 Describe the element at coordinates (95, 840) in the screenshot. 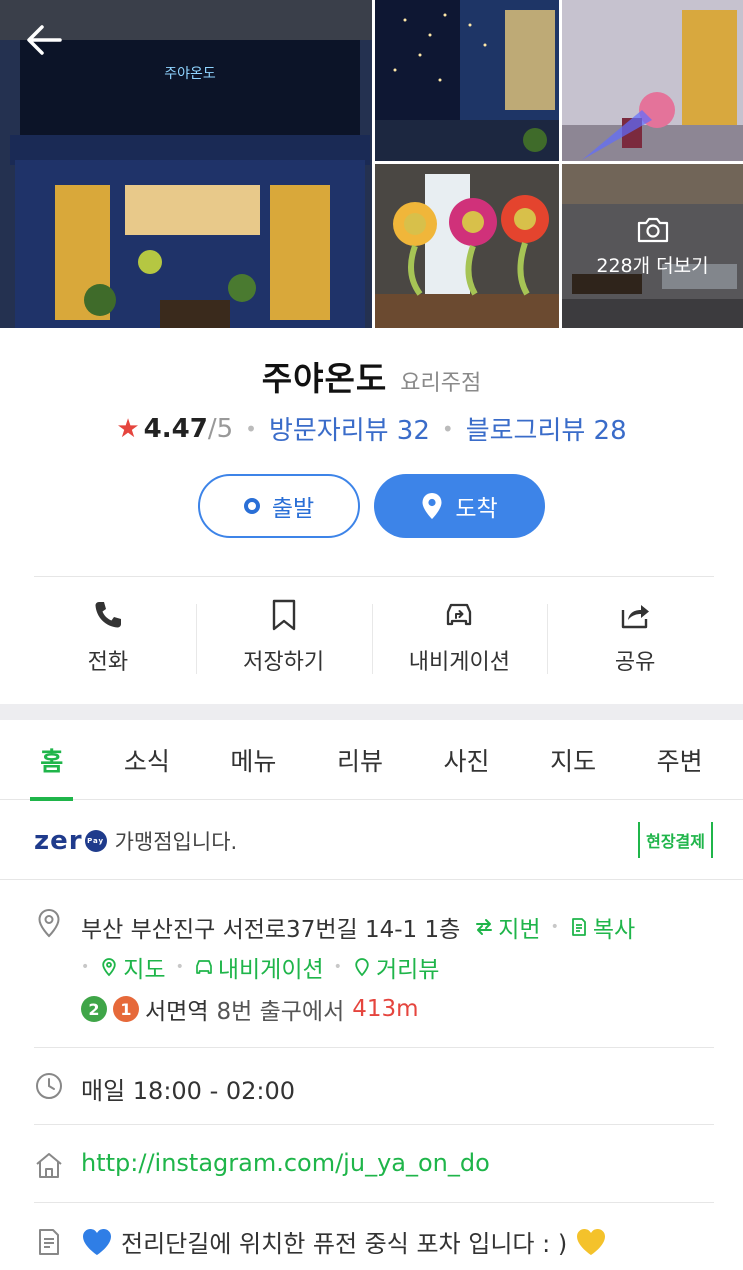

I see `zeropay-pay-badge: Pay` at that location.